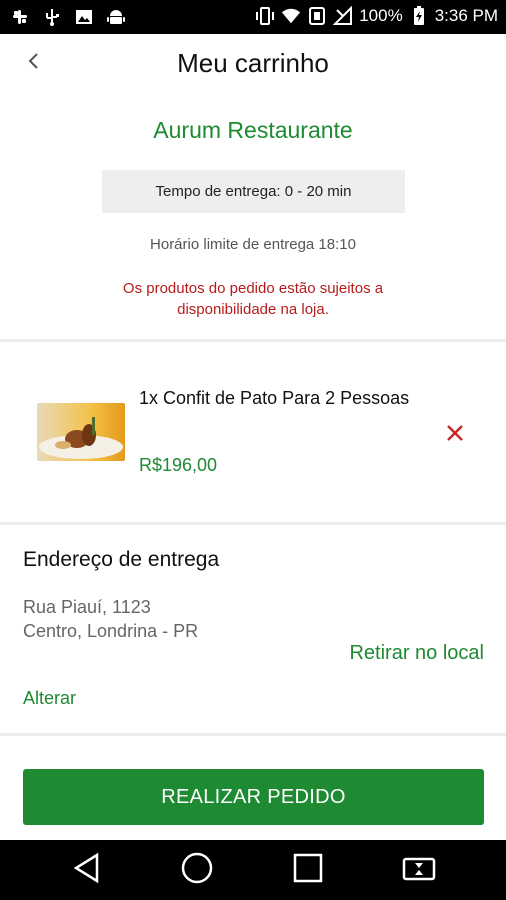 This screenshot has height=900, width=506. What do you see at coordinates (416, 653) in the screenshot?
I see `pickup-in-store-link: Retirar no local` at bounding box center [416, 653].